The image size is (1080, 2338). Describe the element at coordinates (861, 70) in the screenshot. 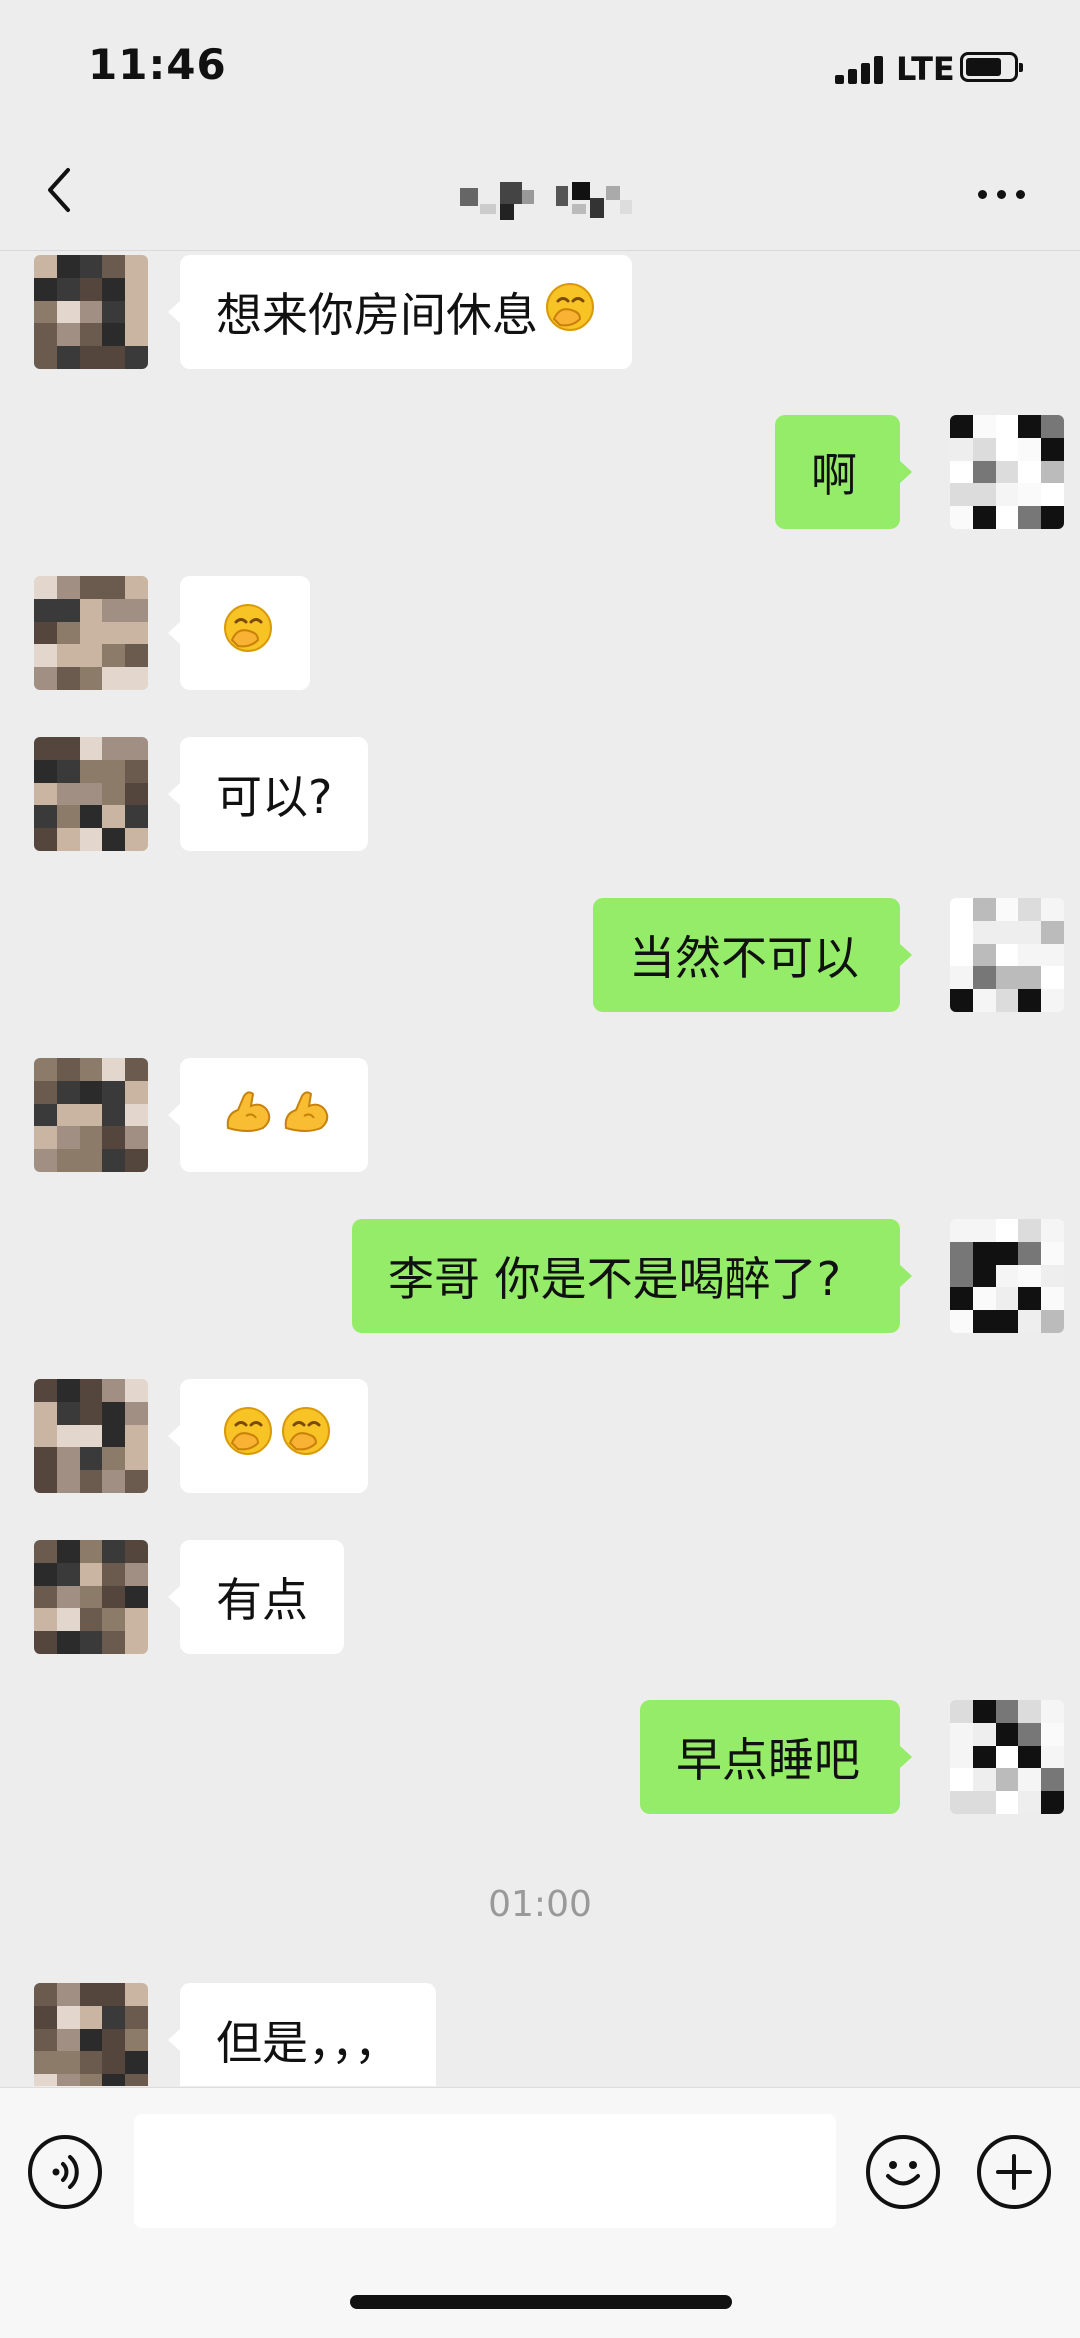

I see `signal-strength-icon` at that location.